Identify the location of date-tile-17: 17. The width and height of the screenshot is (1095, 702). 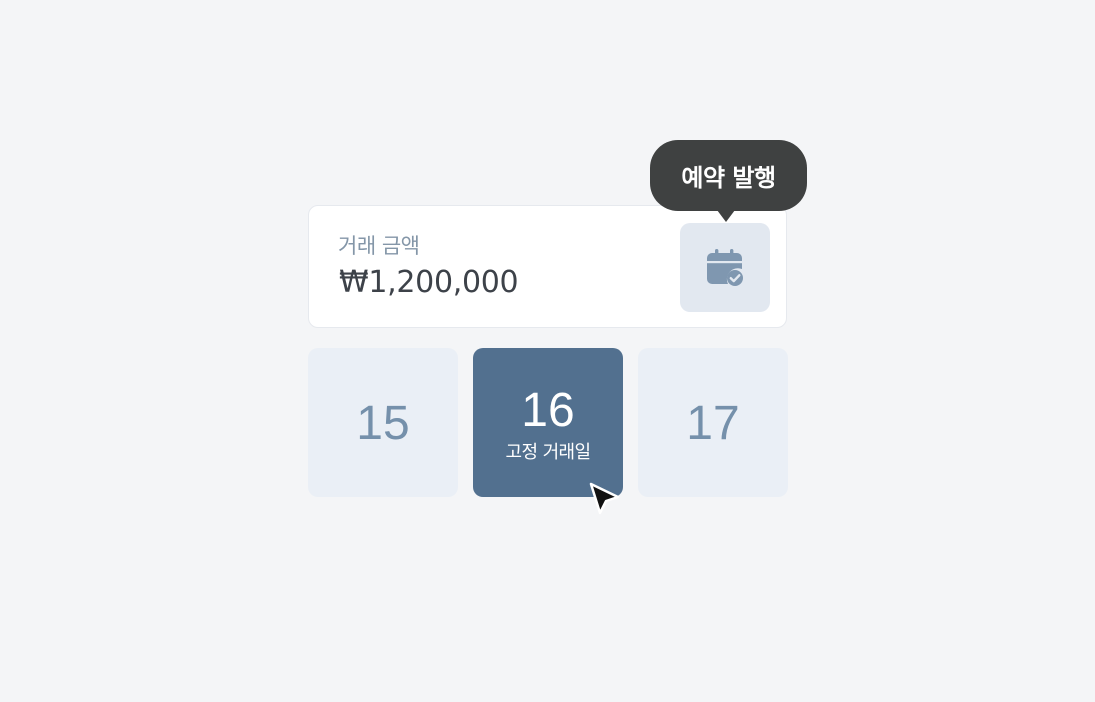
(713, 422).